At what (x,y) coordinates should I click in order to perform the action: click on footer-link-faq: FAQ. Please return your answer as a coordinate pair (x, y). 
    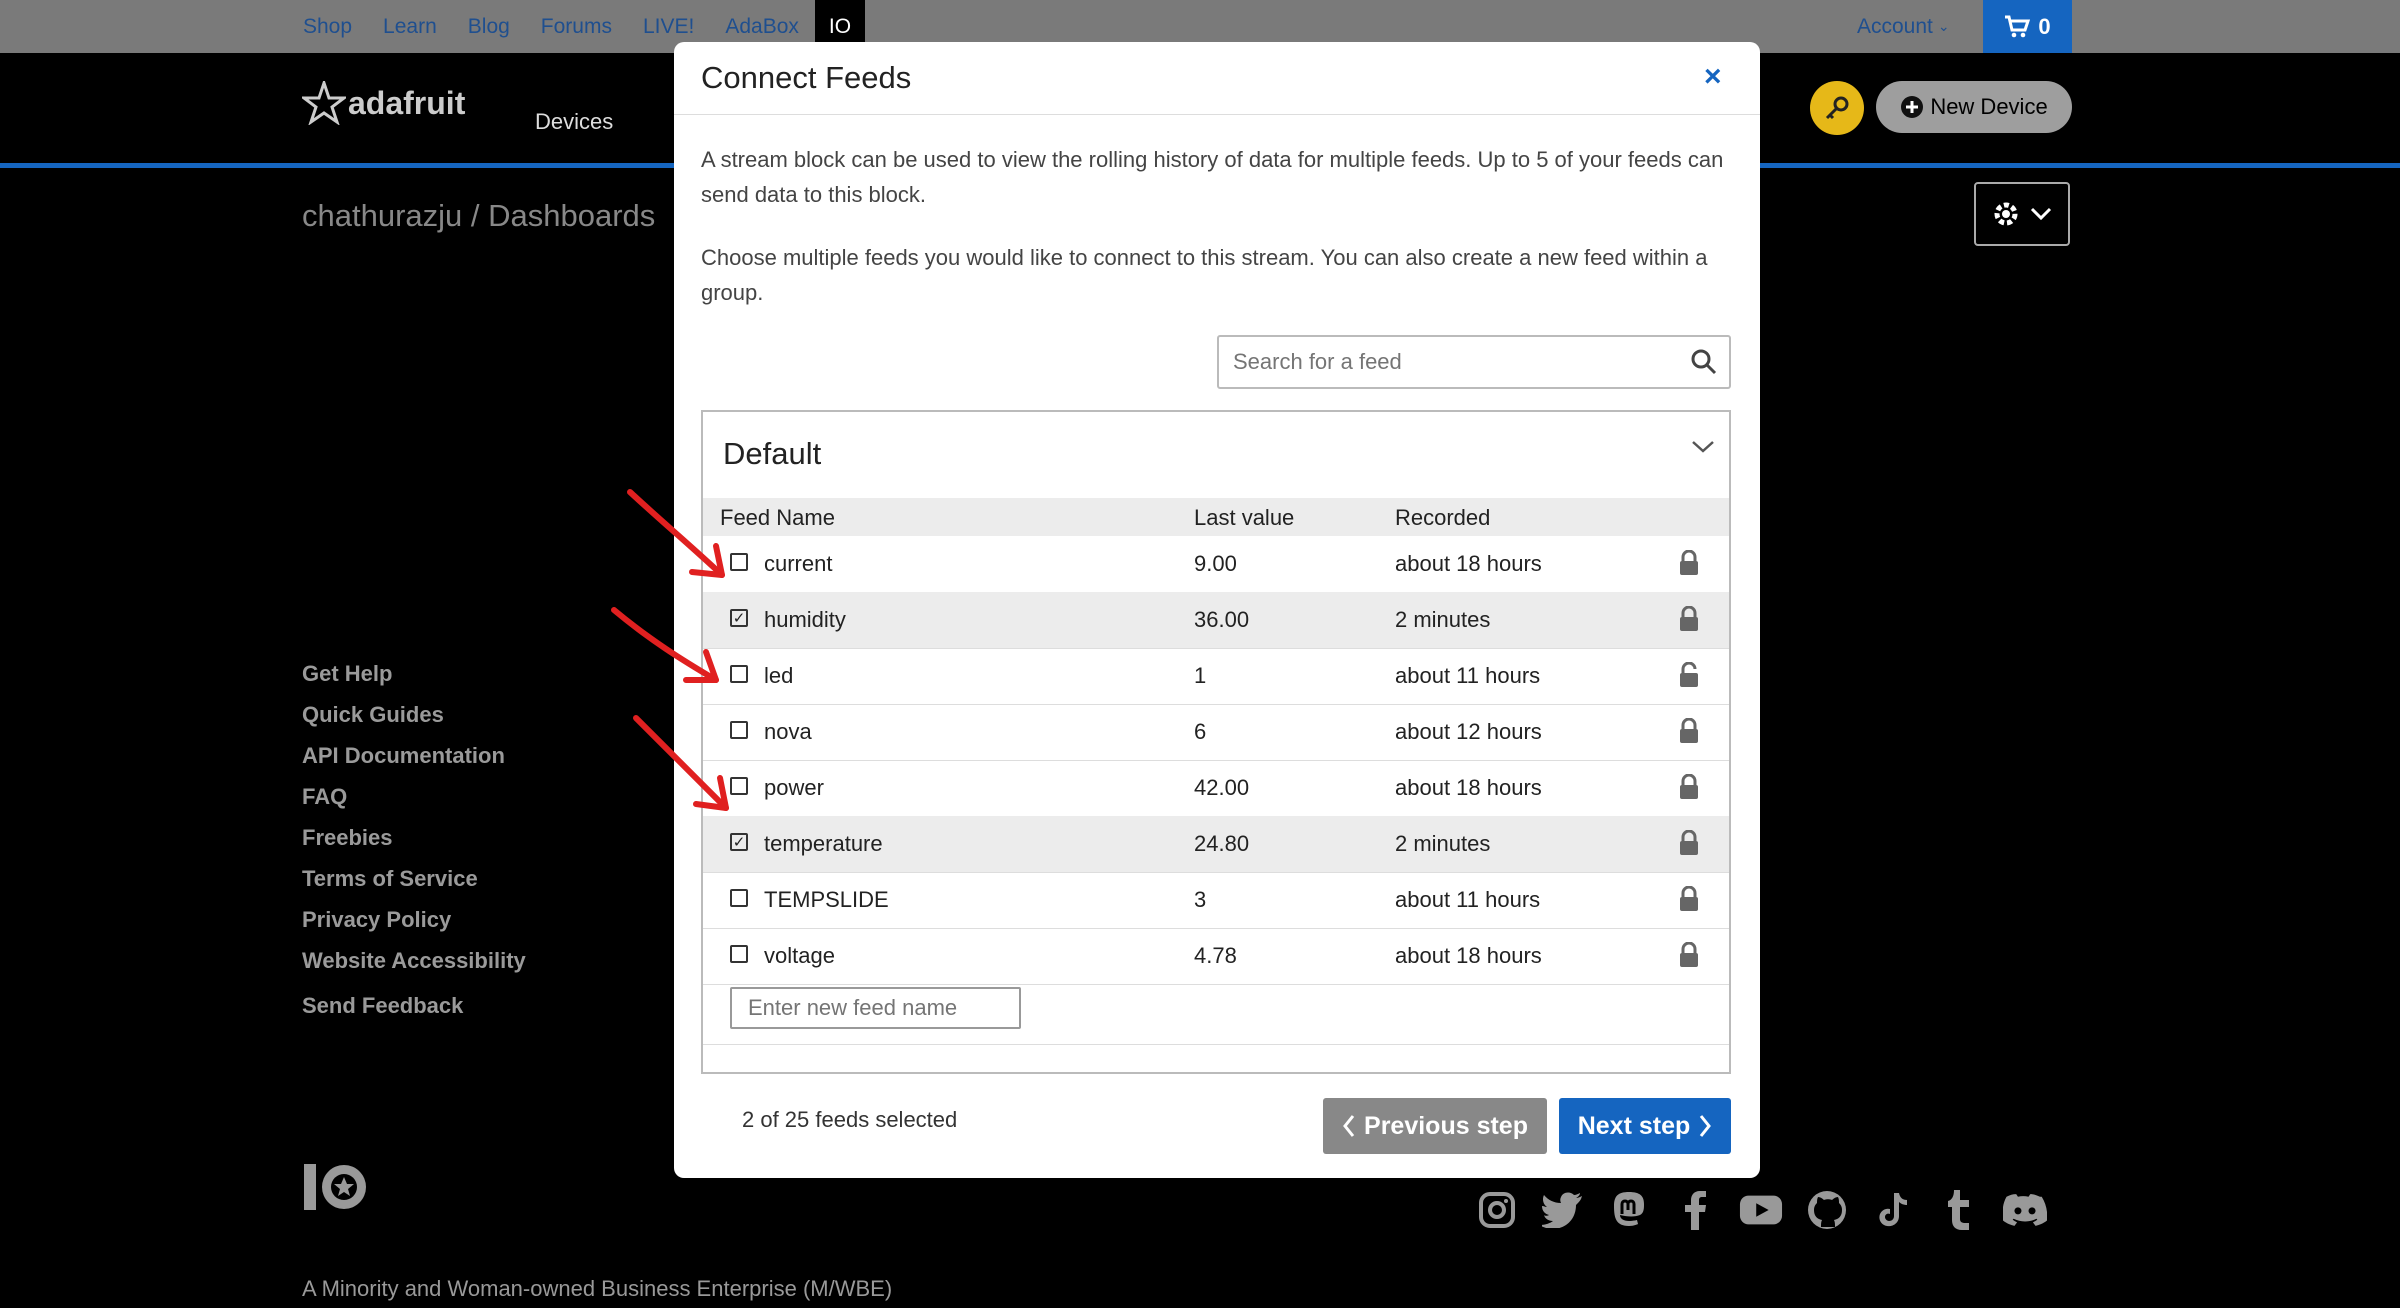
    Looking at the image, I should click on (414, 803).